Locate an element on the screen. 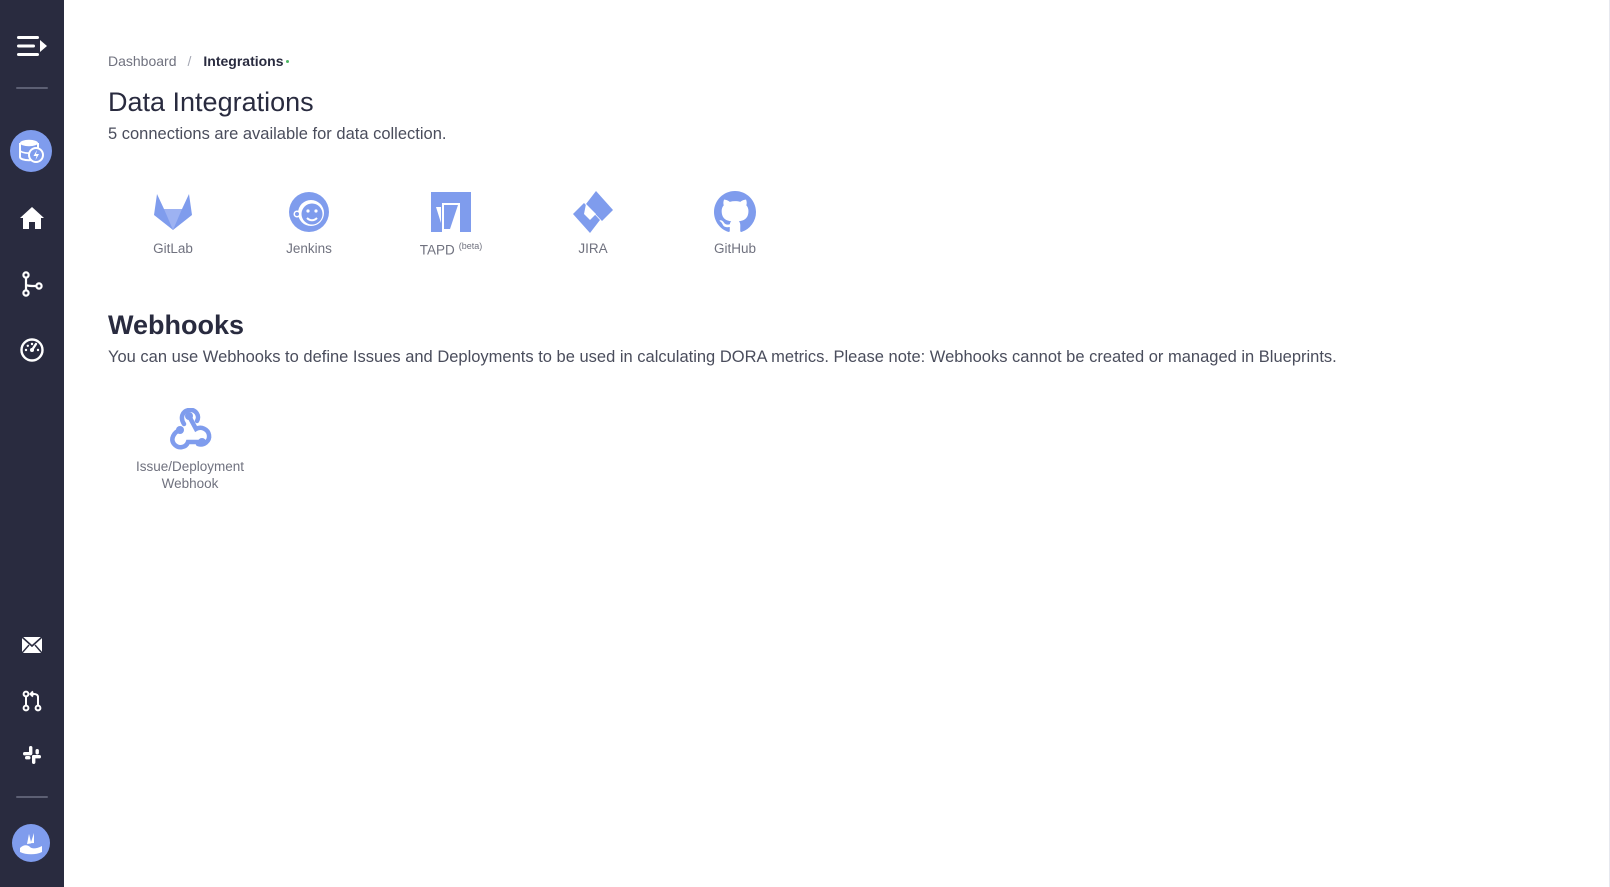 This screenshot has height=887, width=1610. nav-pipelines is located at coordinates (32, 284).